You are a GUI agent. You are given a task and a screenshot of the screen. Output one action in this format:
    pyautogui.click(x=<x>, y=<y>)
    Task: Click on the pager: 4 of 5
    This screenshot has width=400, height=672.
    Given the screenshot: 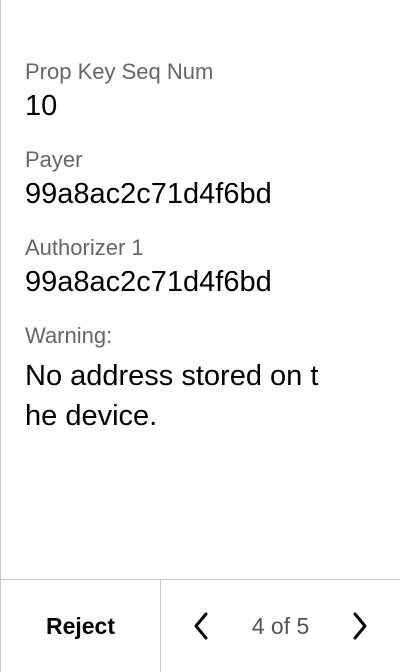 What is the action you would take?
    pyautogui.click(x=280, y=626)
    